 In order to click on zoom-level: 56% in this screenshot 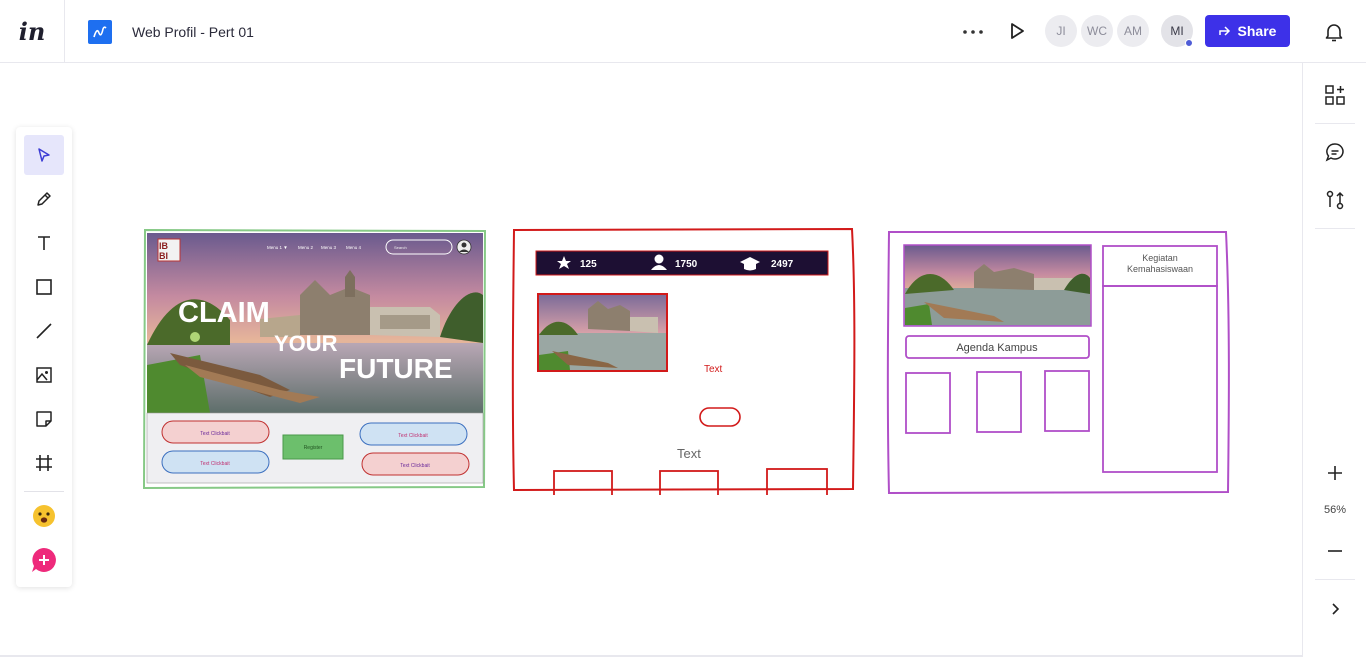, I will do `click(1334, 510)`.